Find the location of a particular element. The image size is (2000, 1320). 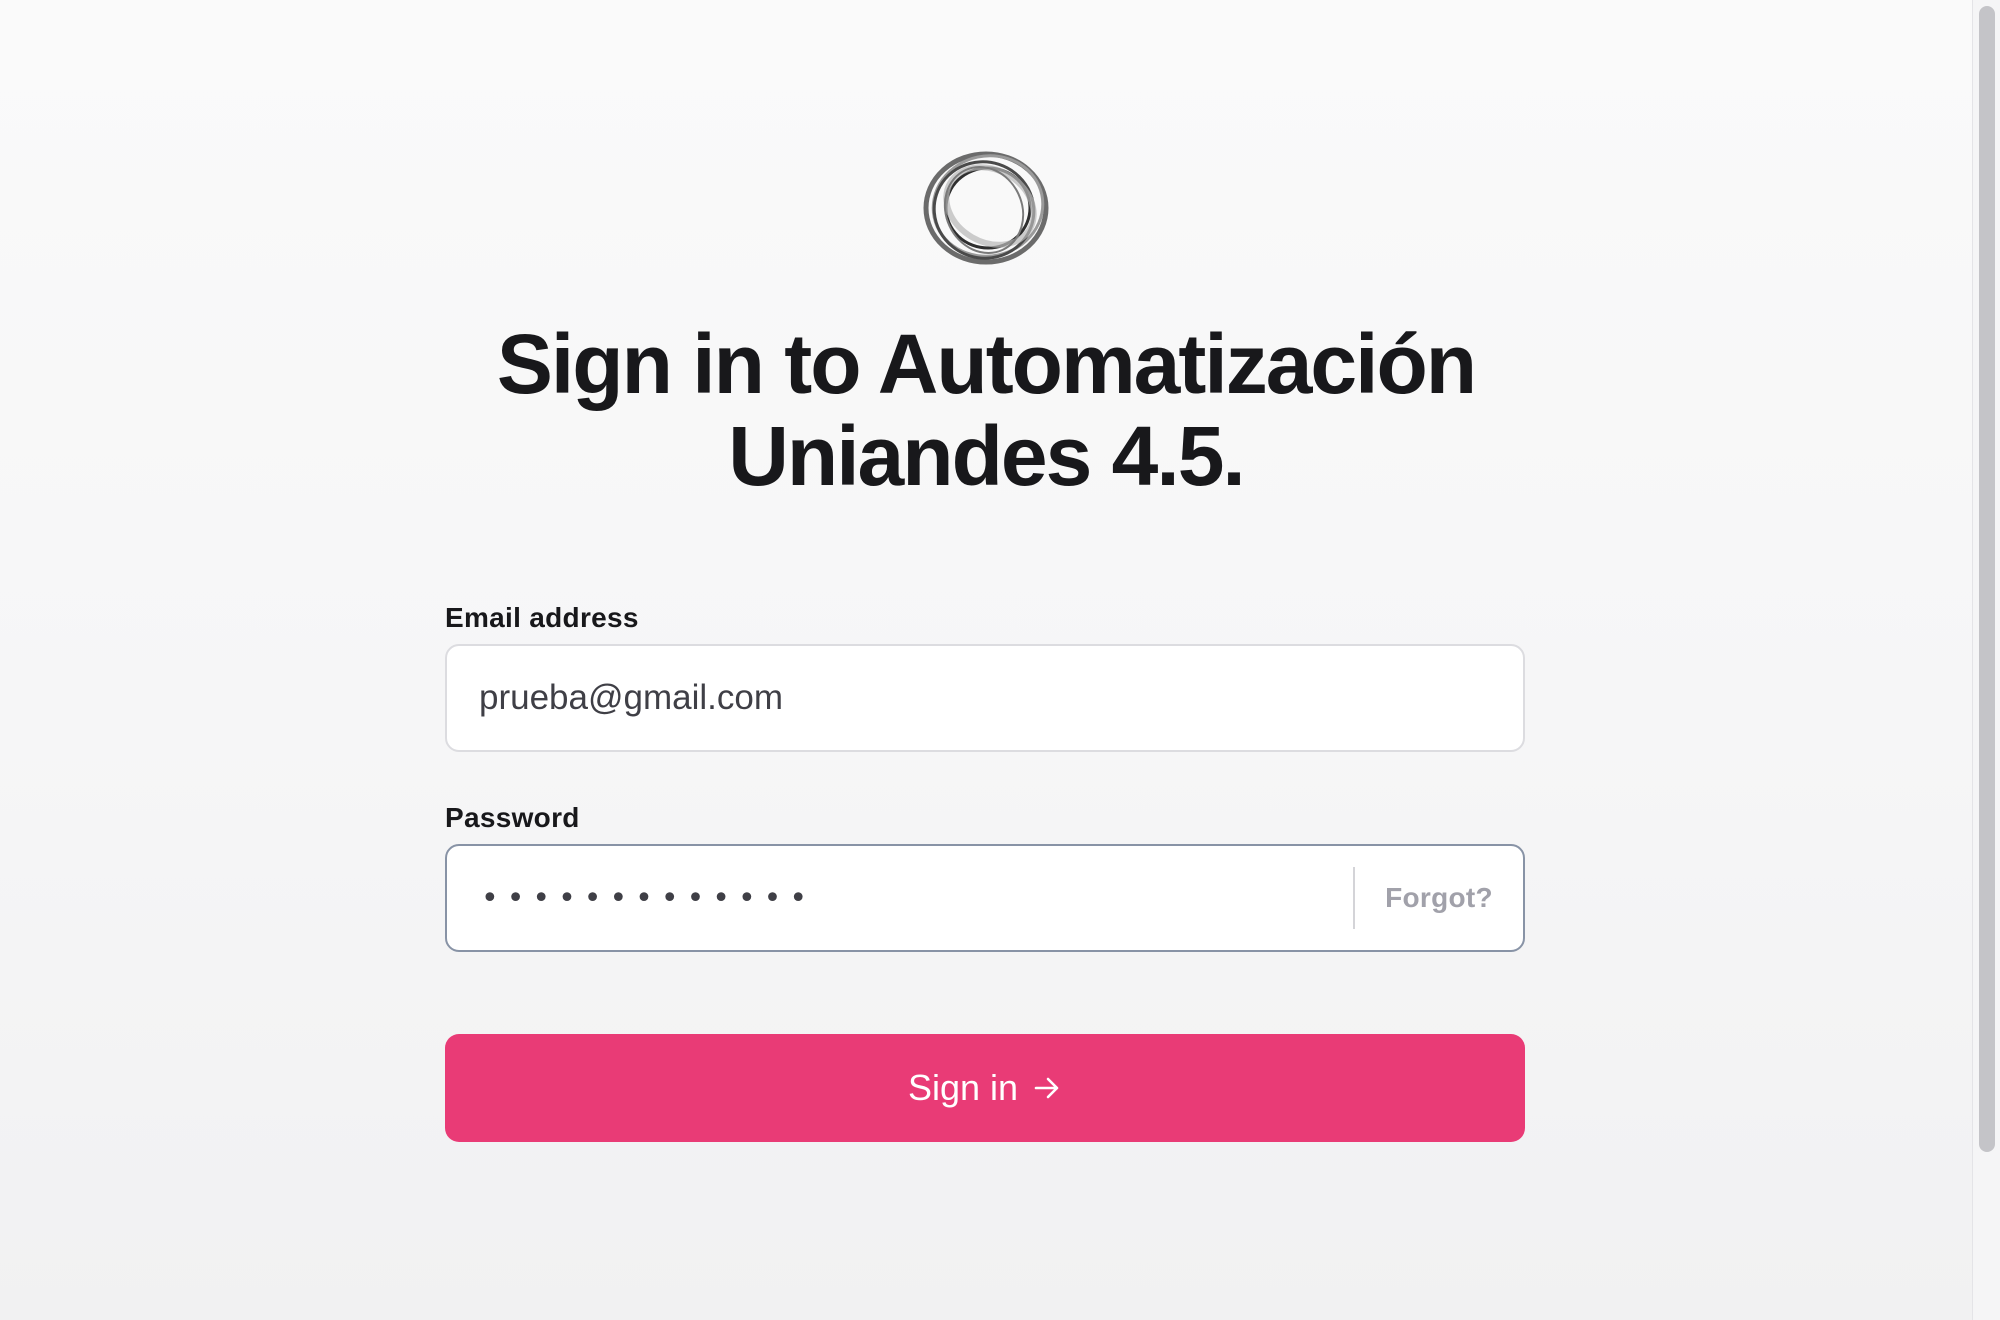

email-label: Email address is located at coordinates (542, 617).